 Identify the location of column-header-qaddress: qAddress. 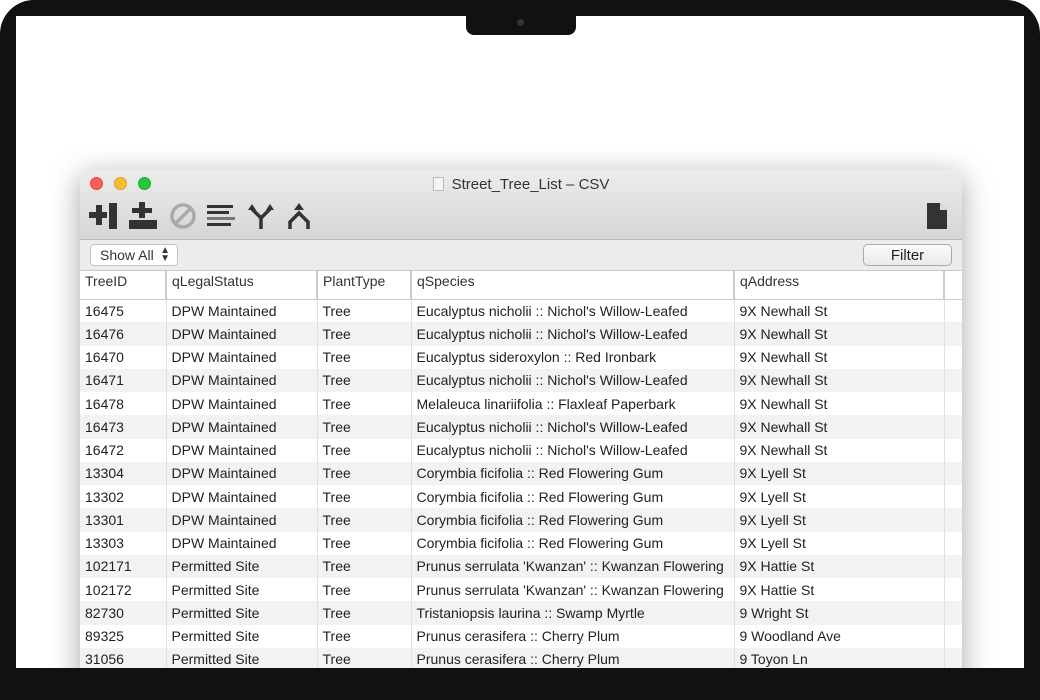
(839, 285).